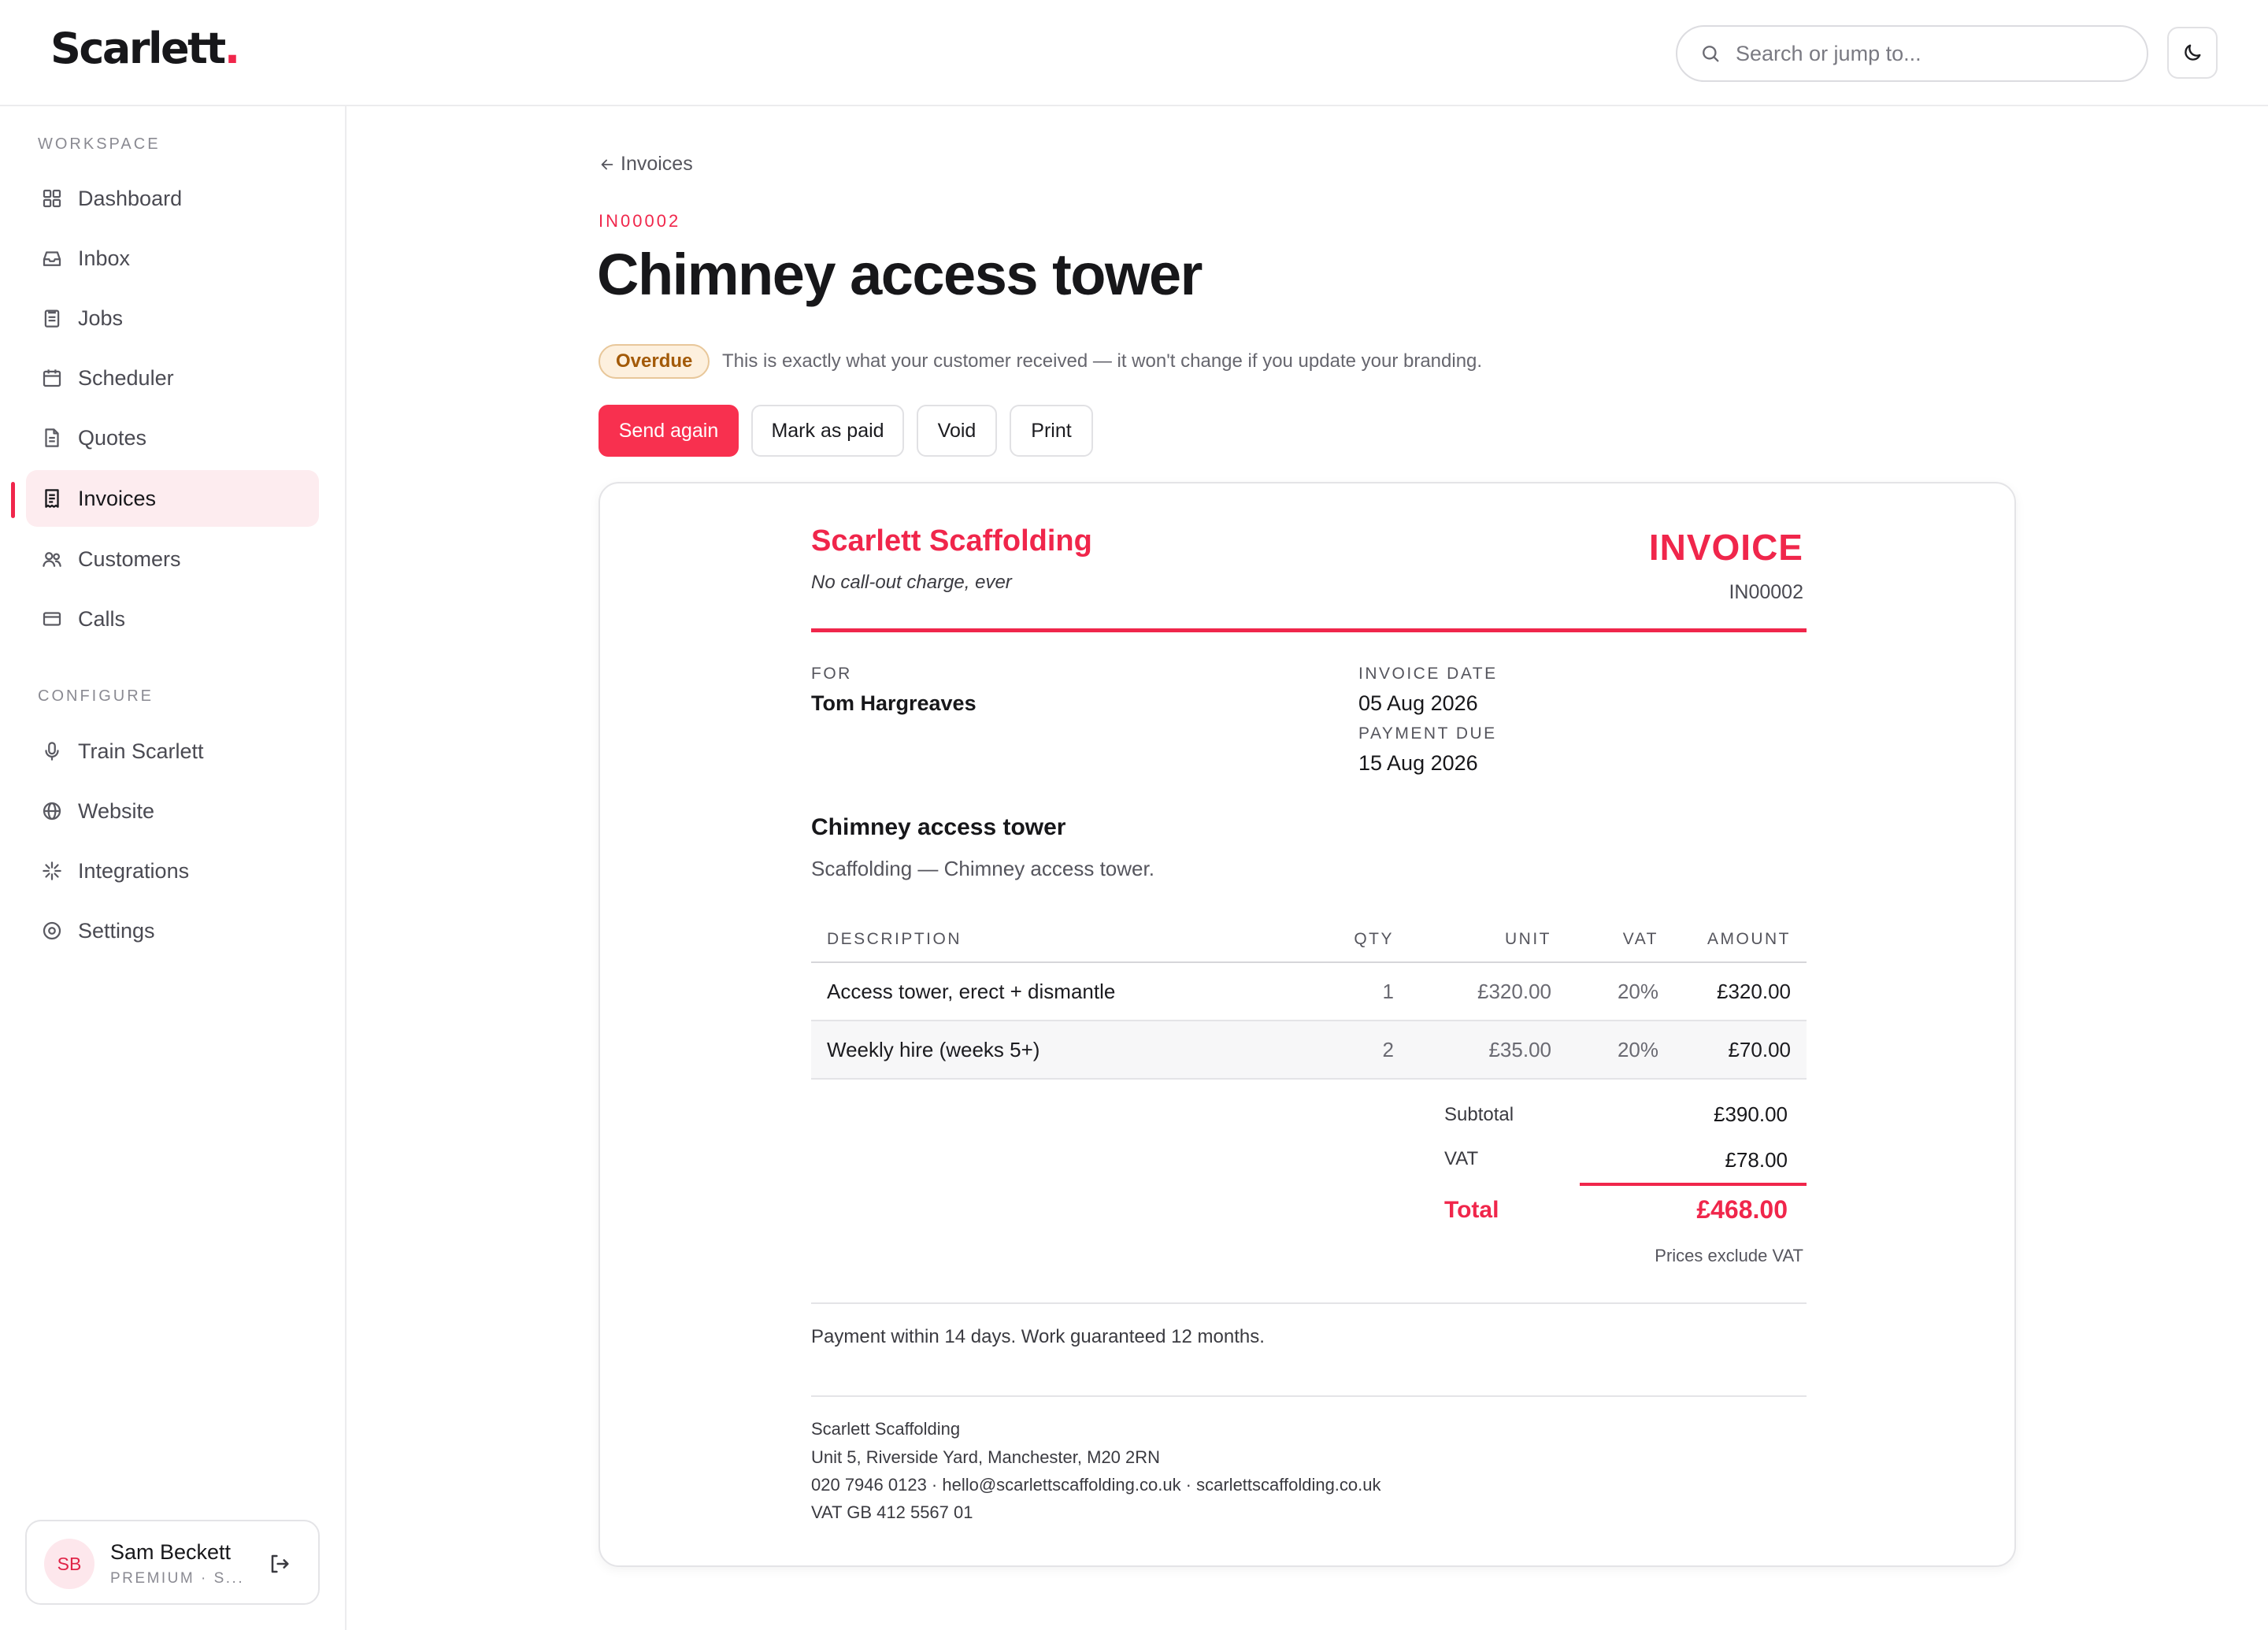 This screenshot has width=2268, height=1630. I want to click on sidebar-item-invoices: Invoices, so click(172, 499).